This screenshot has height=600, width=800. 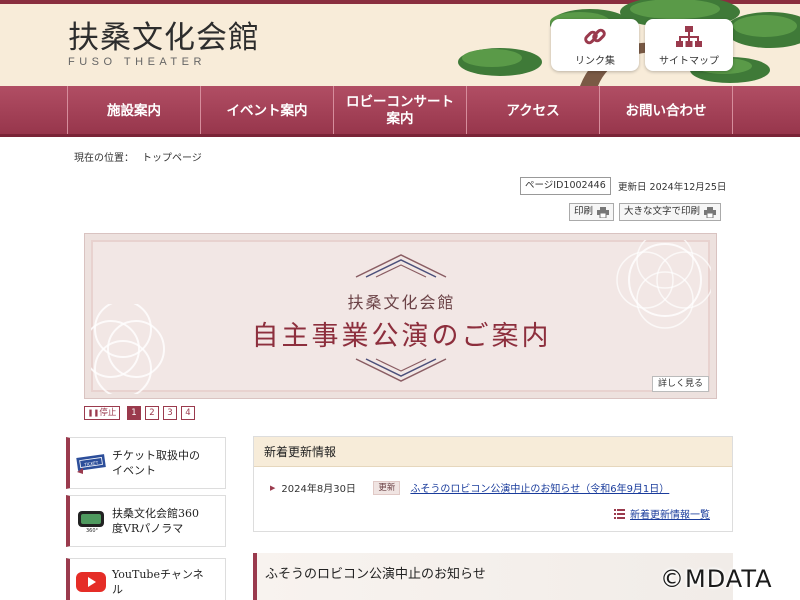 What do you see at coordinates (91, 582) in the screenshot?
I see `youtube-icon` at bounding box center [91, 582].